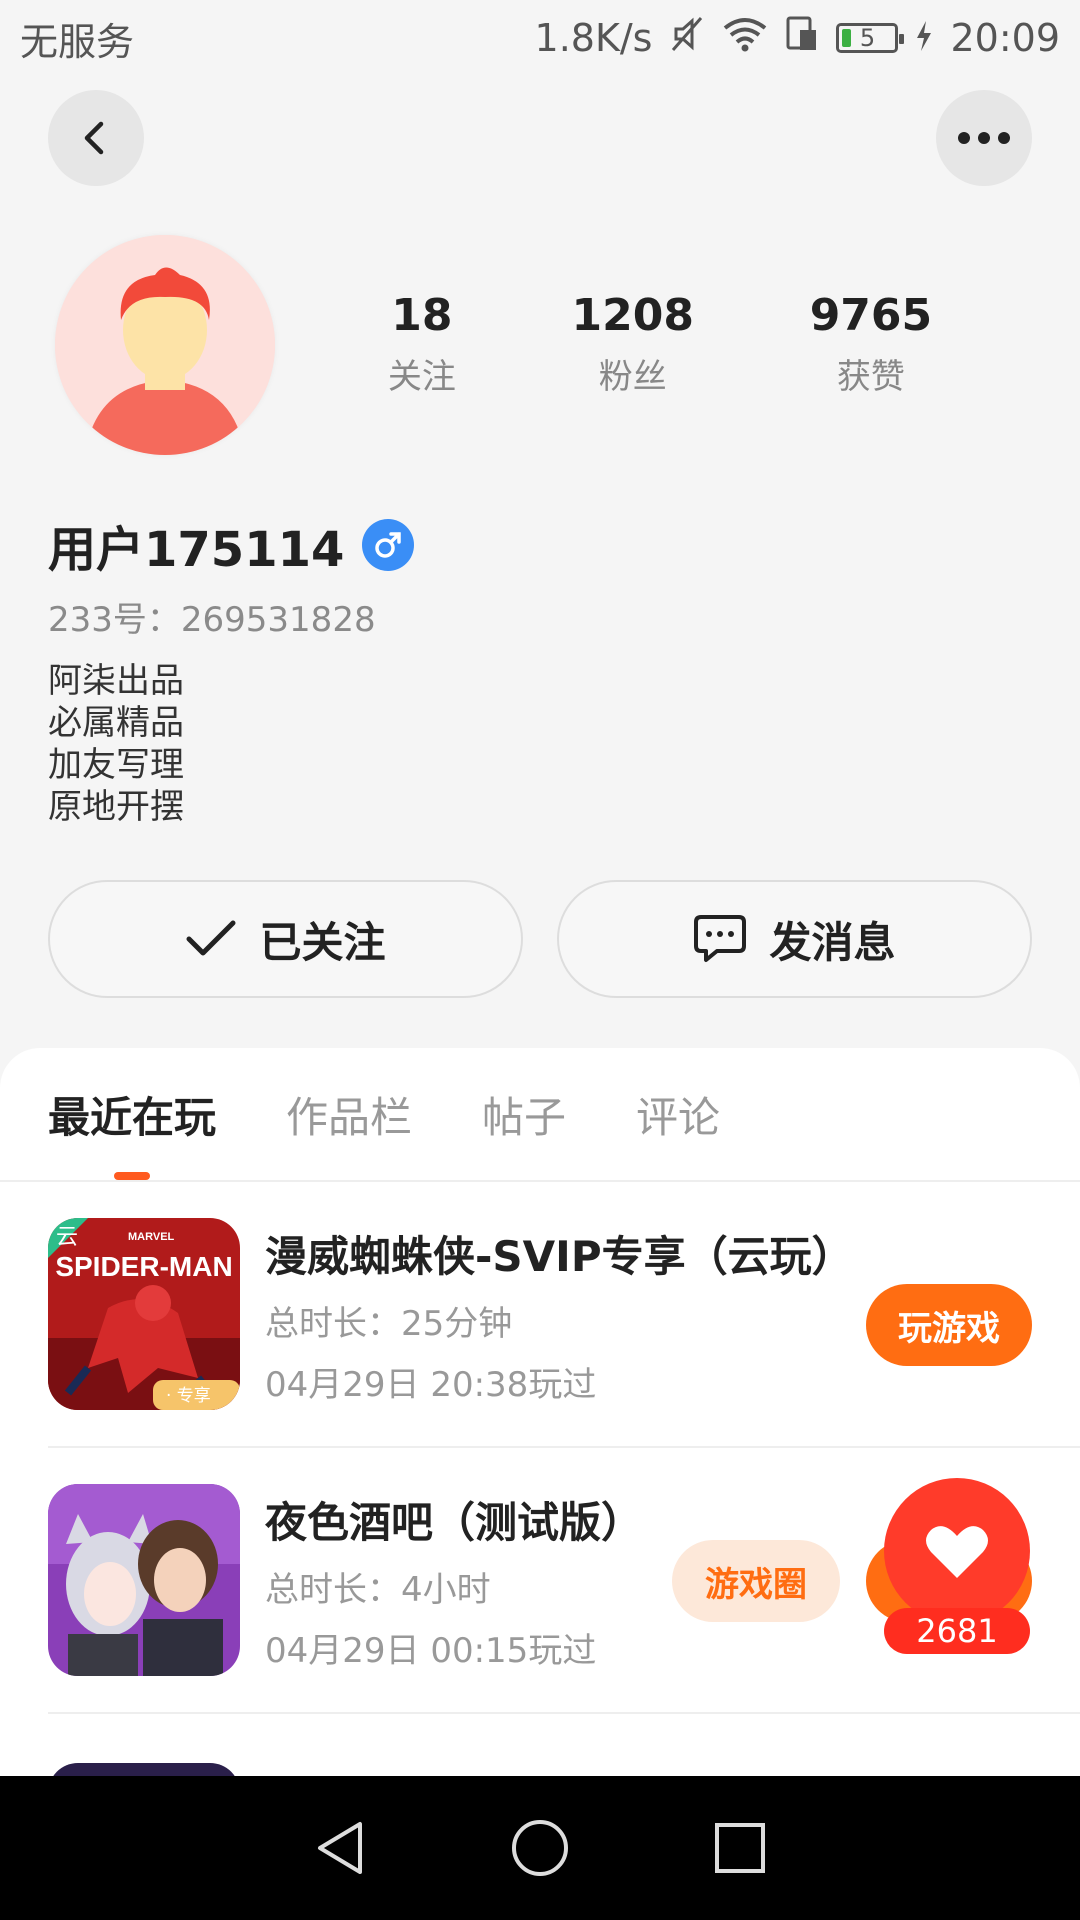  What do you see at coordinates (151, 1237) in the screenshot?
I see `brand-text: MARVEL` at bounding box center [151, 1237].